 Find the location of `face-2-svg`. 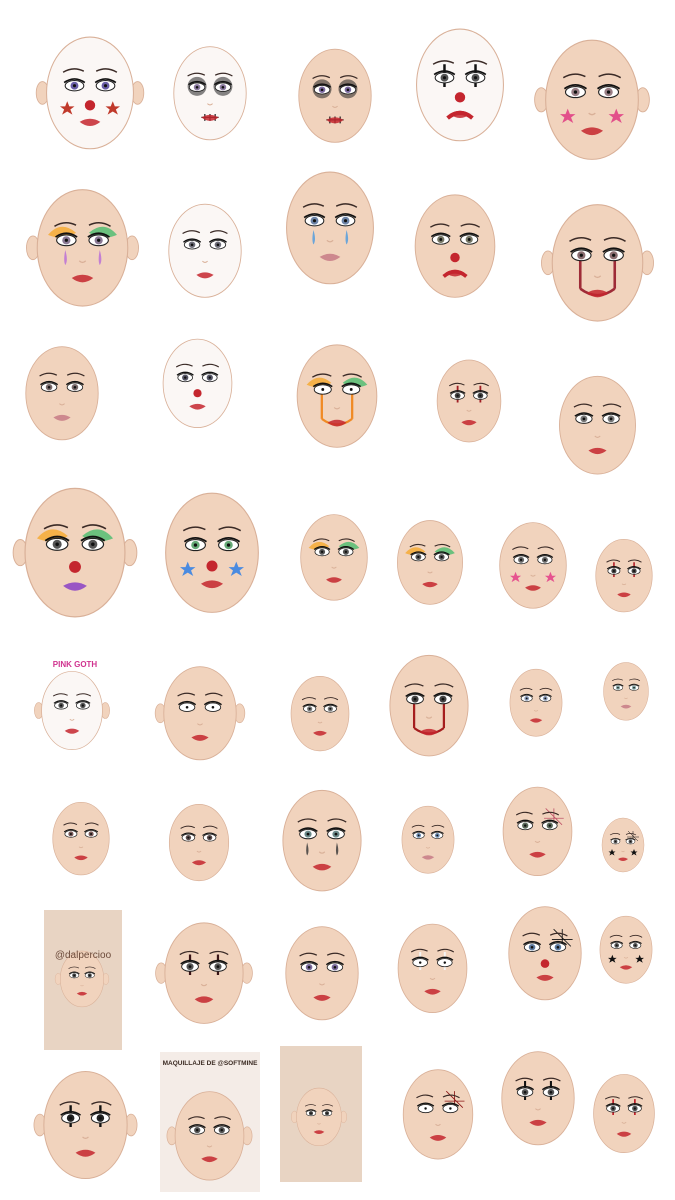

face-2-svg is located at coordinates (335, 95).